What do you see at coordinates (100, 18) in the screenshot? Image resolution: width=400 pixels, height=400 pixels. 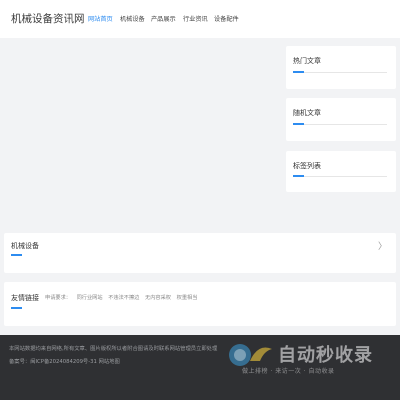 I see `nav-item-home: 网站首页` at bounding box center [100, 18].